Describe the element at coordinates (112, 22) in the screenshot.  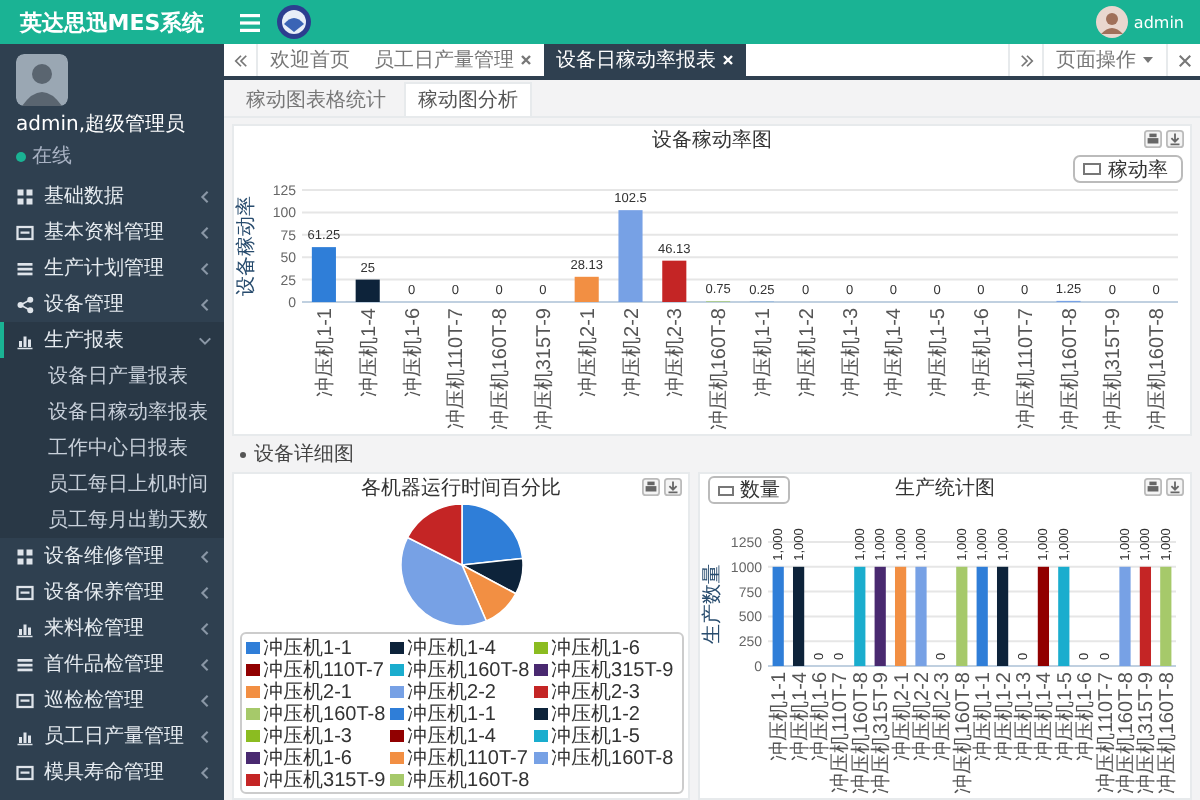
I see `app-title: 英达思迅MES系统` at that location.